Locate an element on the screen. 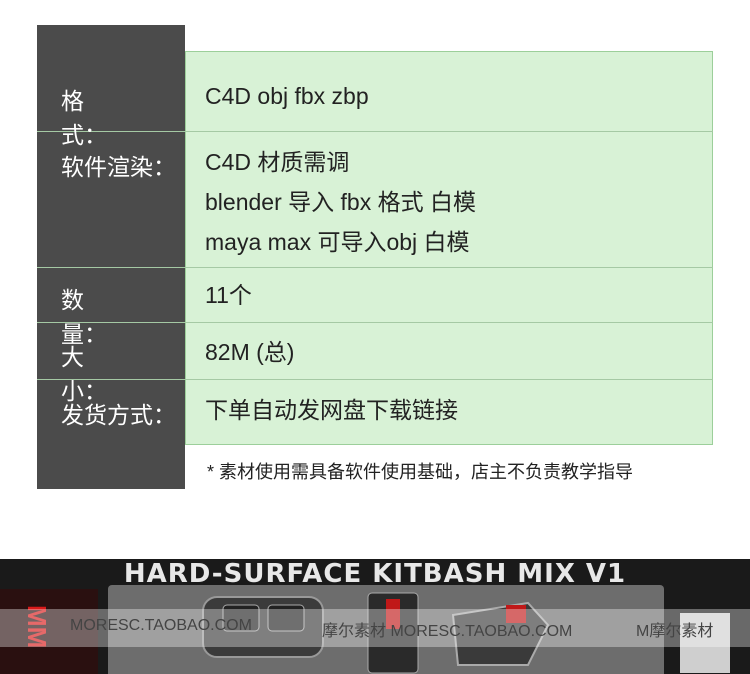 The height and width of the screenshot is (674, 750). watermark-1: MORESC.TAOBAO.COM is located at coordinates (161, 625).